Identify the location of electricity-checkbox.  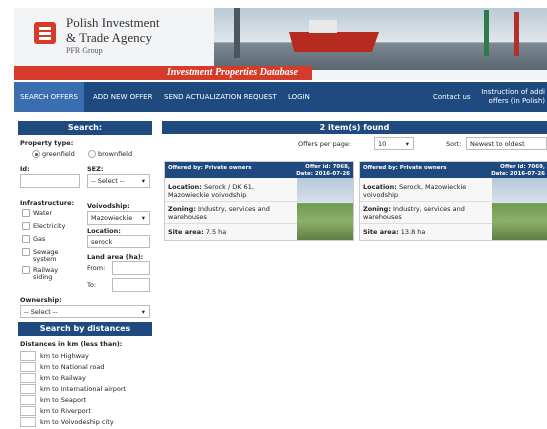
(26, 226).